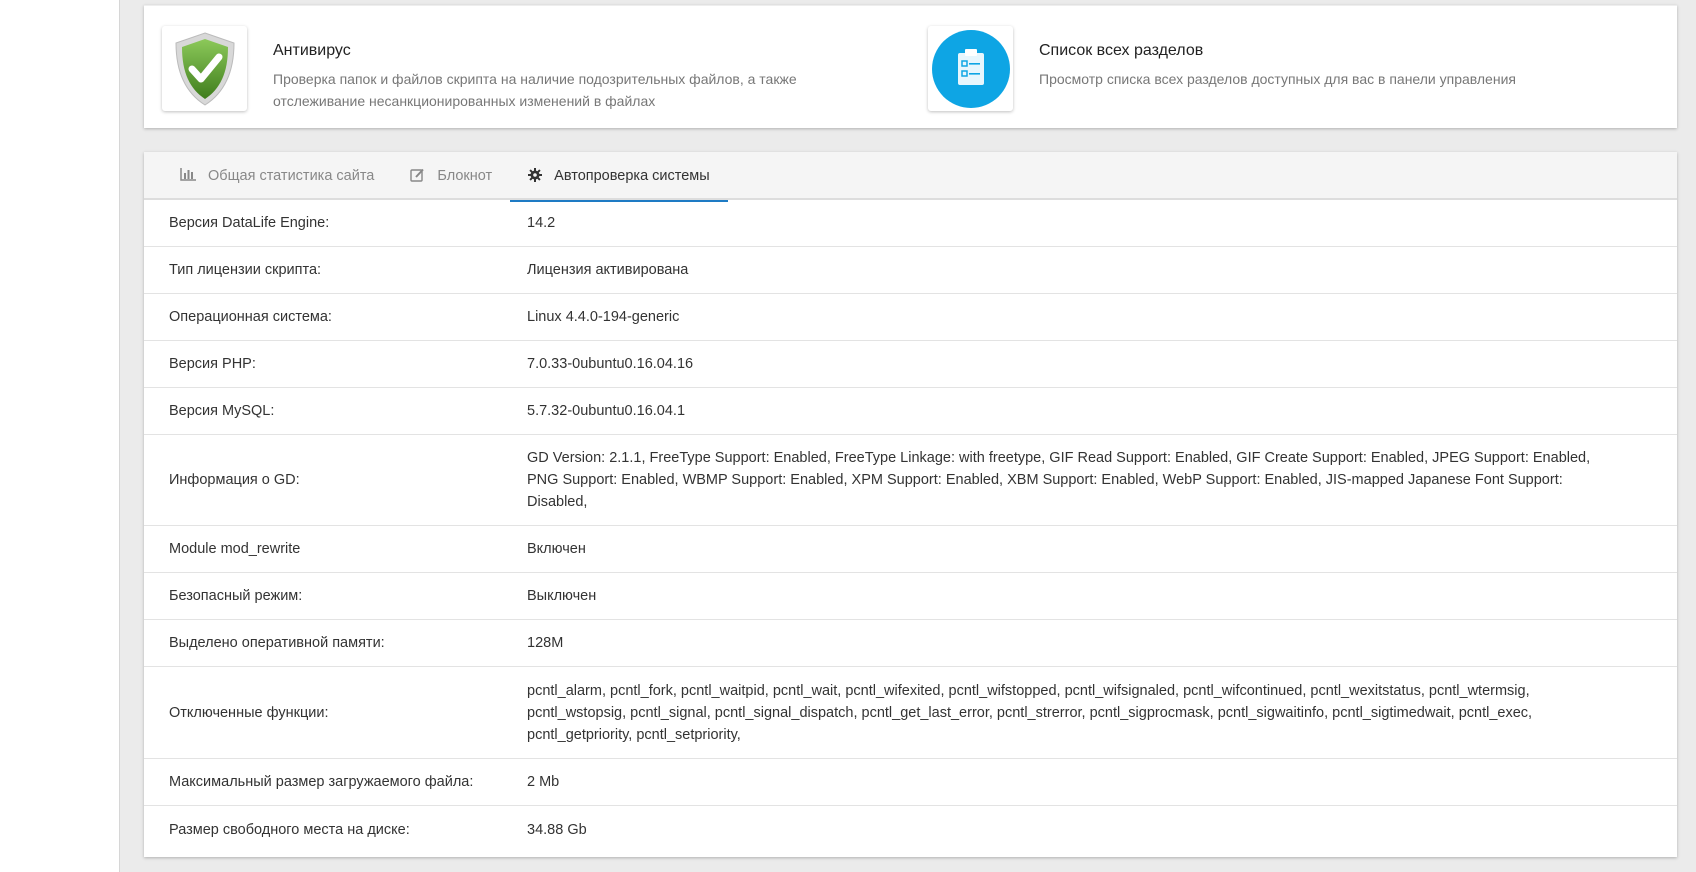 The image size is (1696, 872). What do you see at coordinates (236, 596) in the screenshot?
I see `row-label: Безопасный режим:` at bounding box center [236, 596].